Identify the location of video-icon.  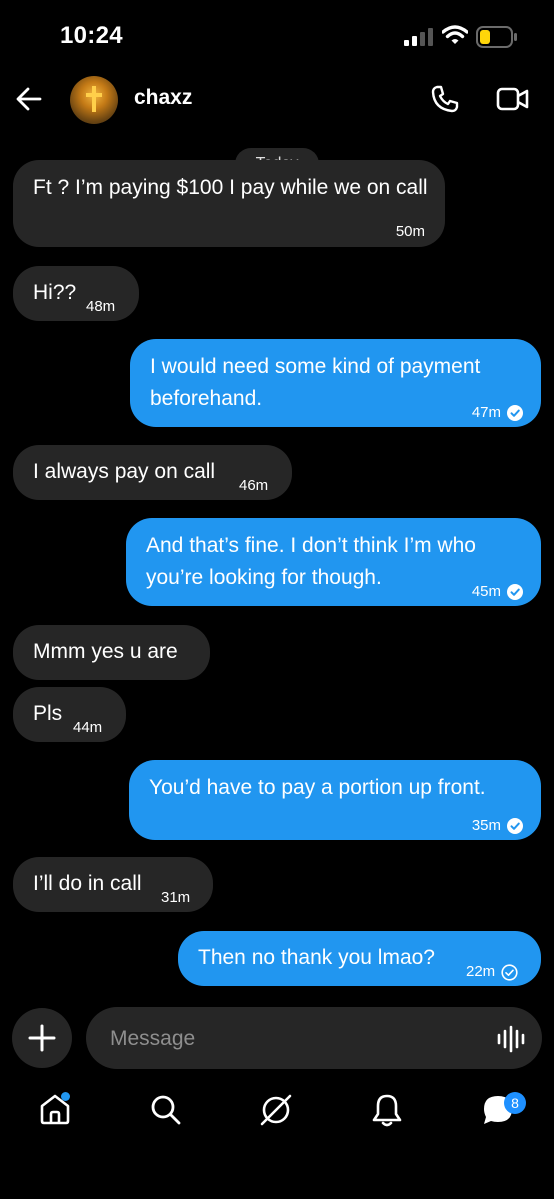
(513, 99).